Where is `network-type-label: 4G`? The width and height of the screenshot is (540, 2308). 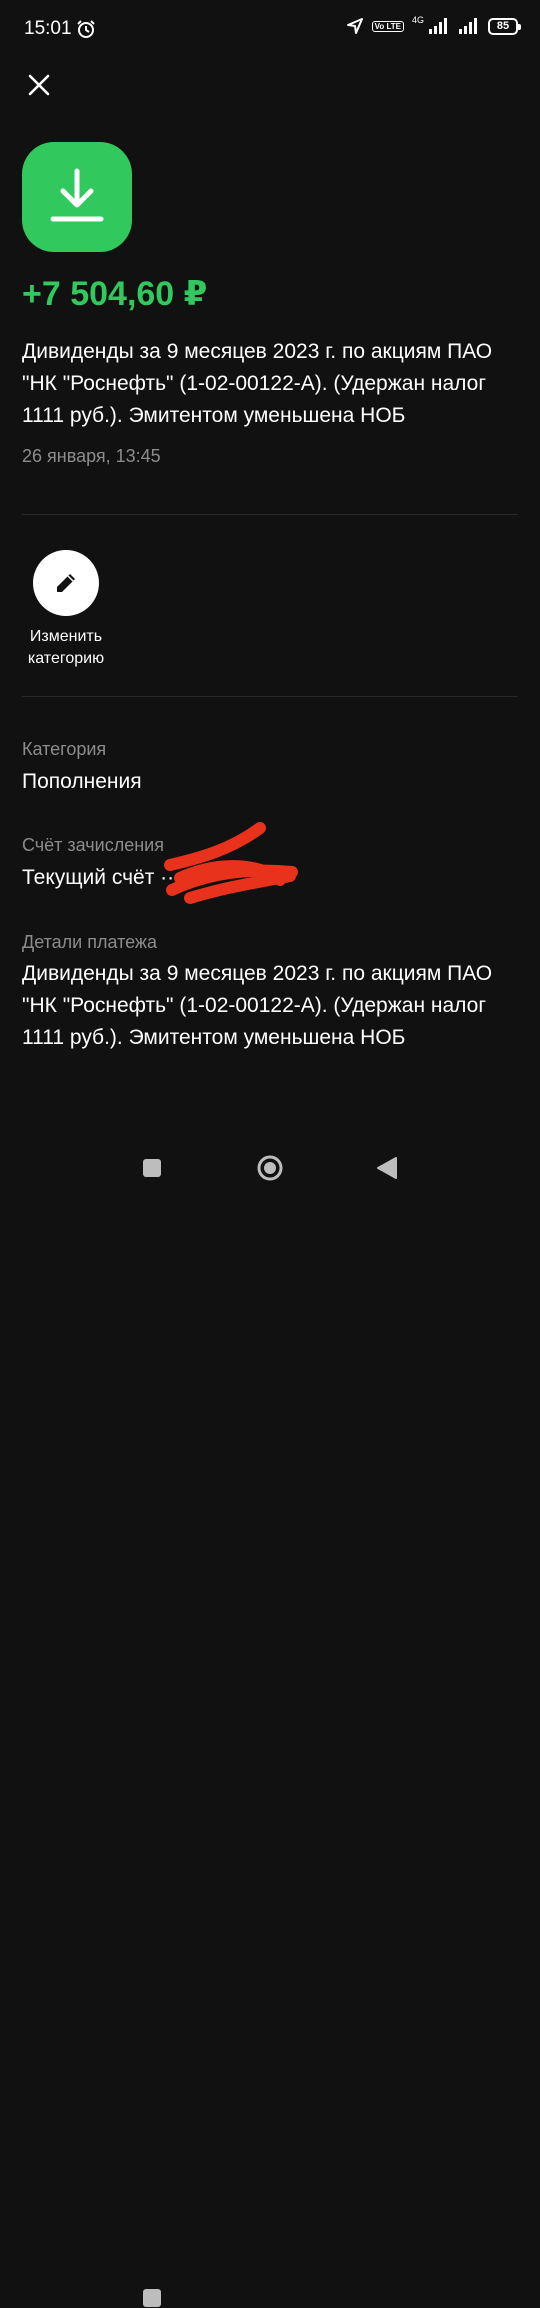
network-type-label: 4G is located at coordinates (417, 20).